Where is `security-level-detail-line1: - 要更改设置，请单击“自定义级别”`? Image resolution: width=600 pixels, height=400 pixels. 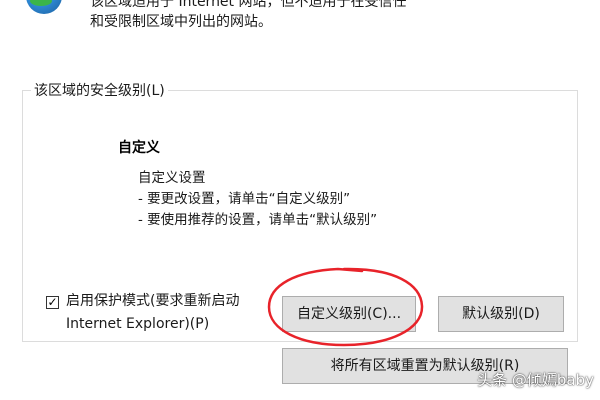
security-level-detail-line1: - 要更改设置，请单击“自定义级别” is located at coordinates (244, 199).